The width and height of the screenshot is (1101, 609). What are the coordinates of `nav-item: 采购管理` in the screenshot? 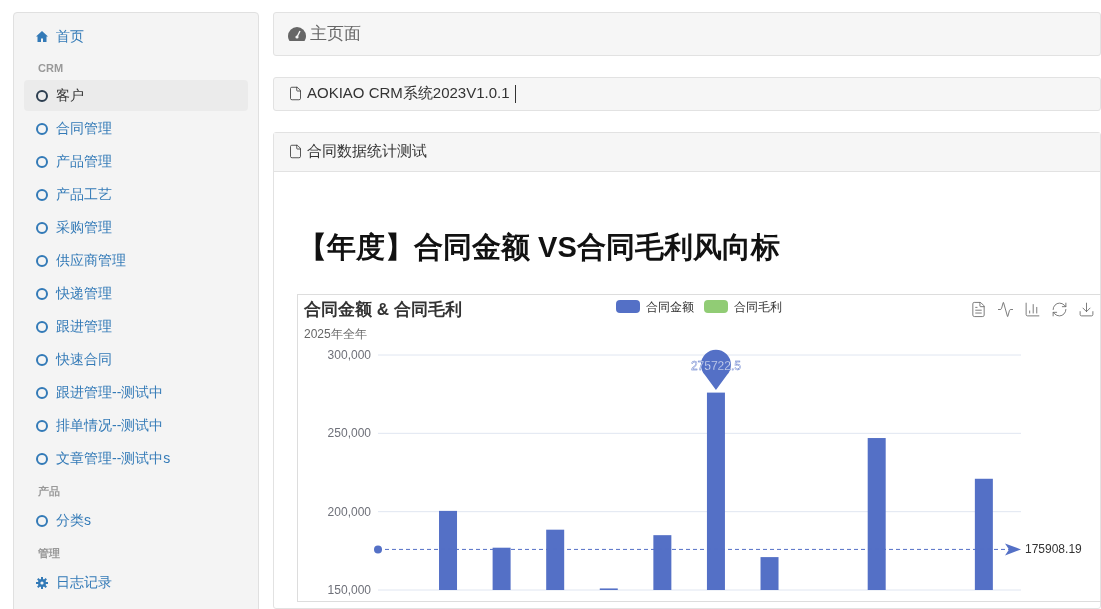 It's located at (136, 227).